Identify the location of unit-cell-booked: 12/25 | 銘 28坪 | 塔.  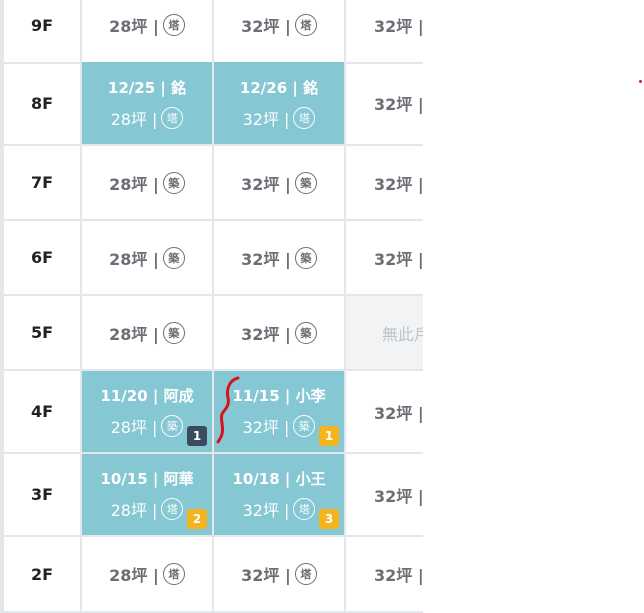
(148, 104).